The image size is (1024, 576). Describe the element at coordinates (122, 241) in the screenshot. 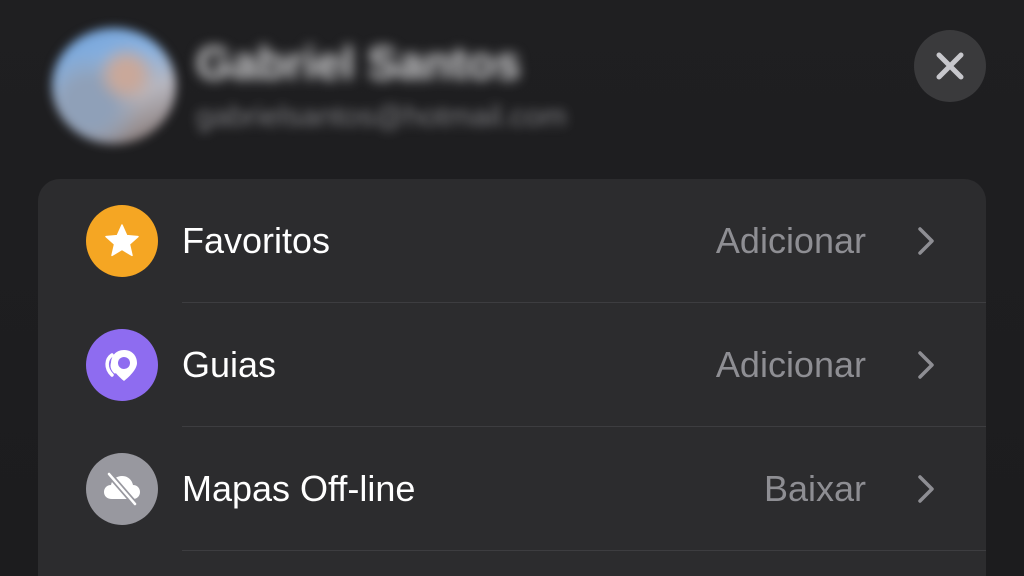

I see `star-icon` at that location.